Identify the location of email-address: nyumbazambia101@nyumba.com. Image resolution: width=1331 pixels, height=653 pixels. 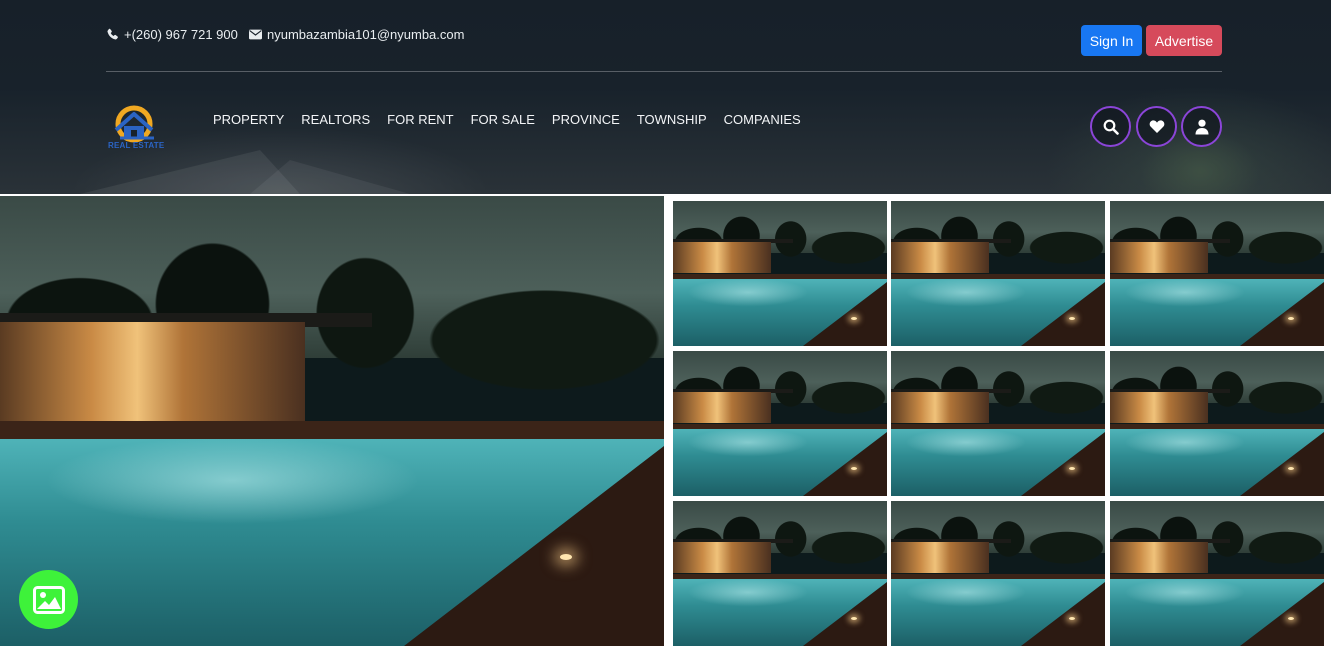
(366, 34).